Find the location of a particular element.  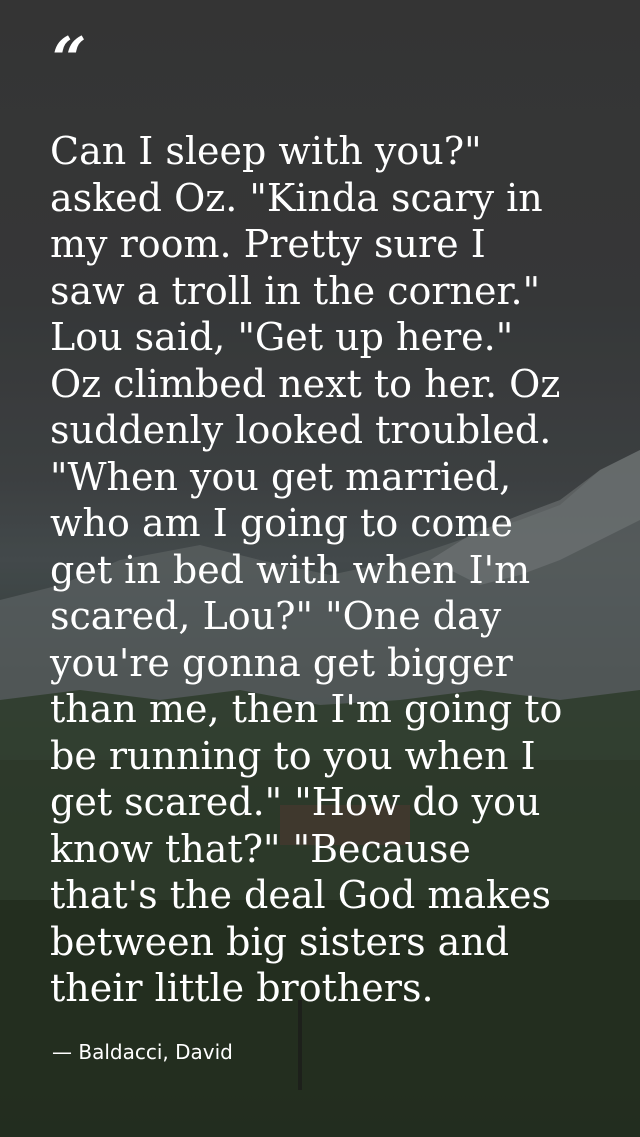

quote-line: Oz climbed next to her. Oz is located at coordinates (305, 383).